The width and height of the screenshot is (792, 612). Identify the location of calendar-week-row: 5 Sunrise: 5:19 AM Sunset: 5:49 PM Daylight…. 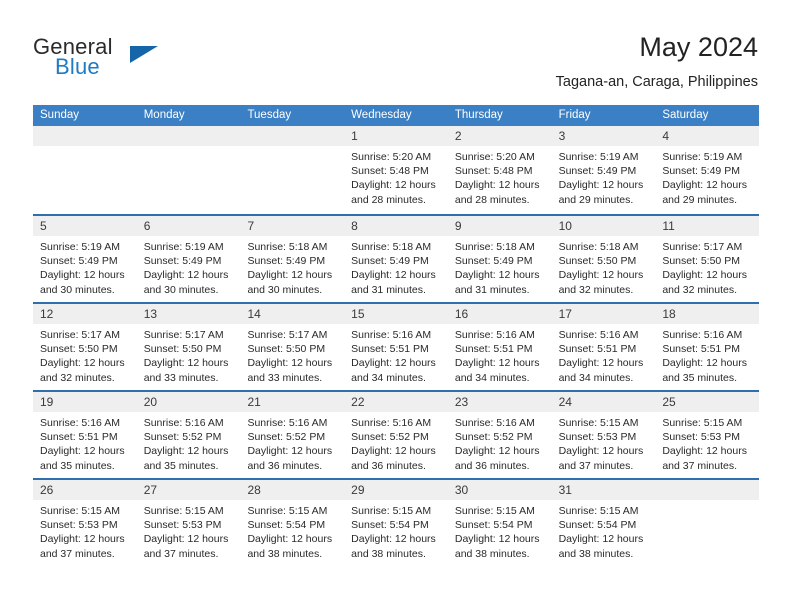
(396, 258).